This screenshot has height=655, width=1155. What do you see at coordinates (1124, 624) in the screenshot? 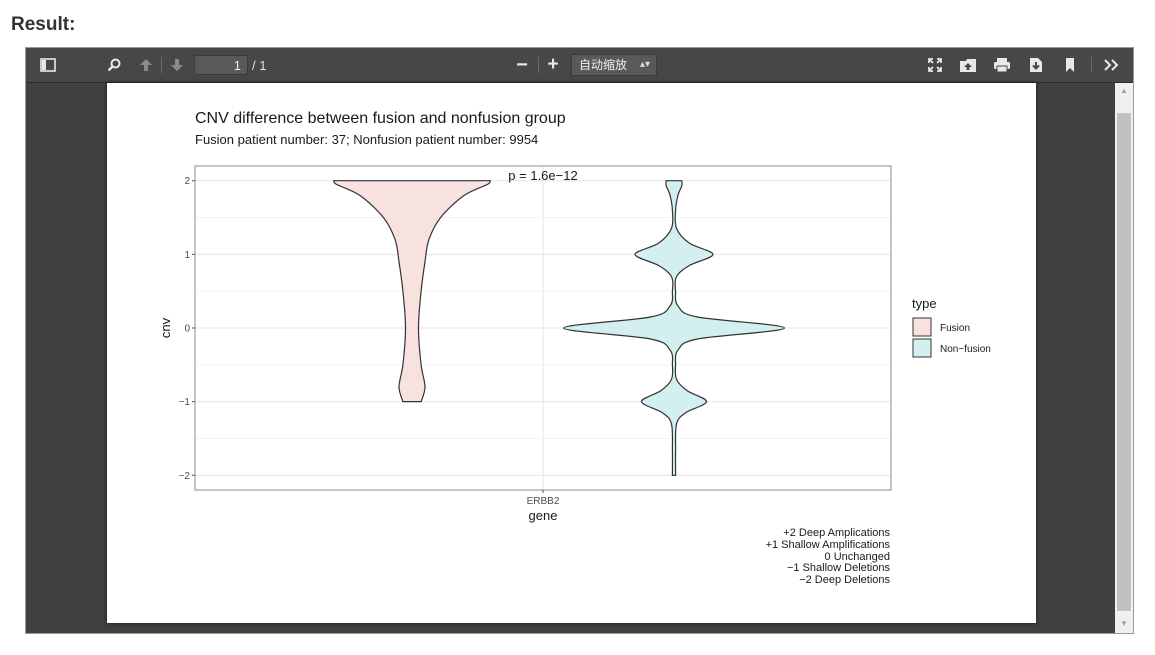
I see `scroll-down-icon: ▼` at bounding box center [1124, 624].